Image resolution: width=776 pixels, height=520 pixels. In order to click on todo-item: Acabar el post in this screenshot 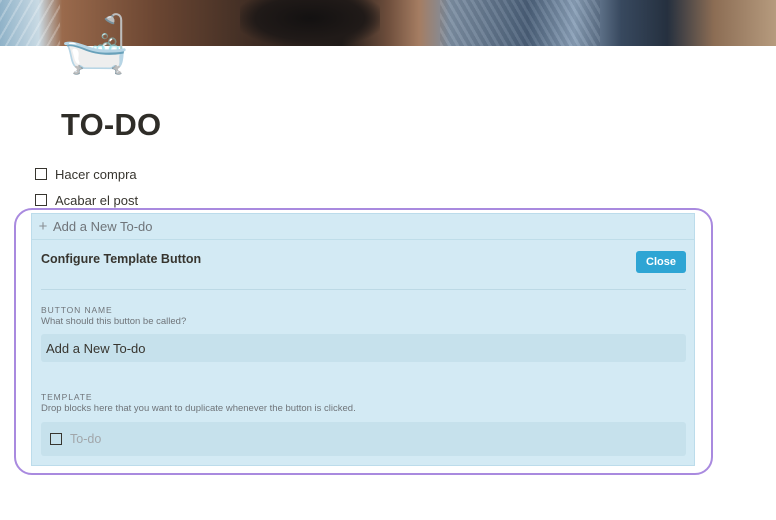, I will do `click(86, 200)`.